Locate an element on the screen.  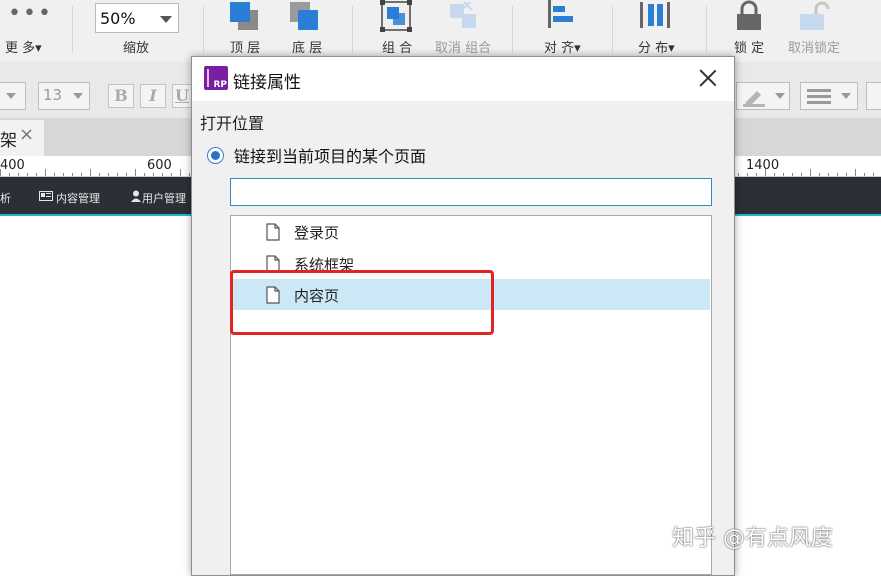
group-icon is located at coordinates (396, 16).